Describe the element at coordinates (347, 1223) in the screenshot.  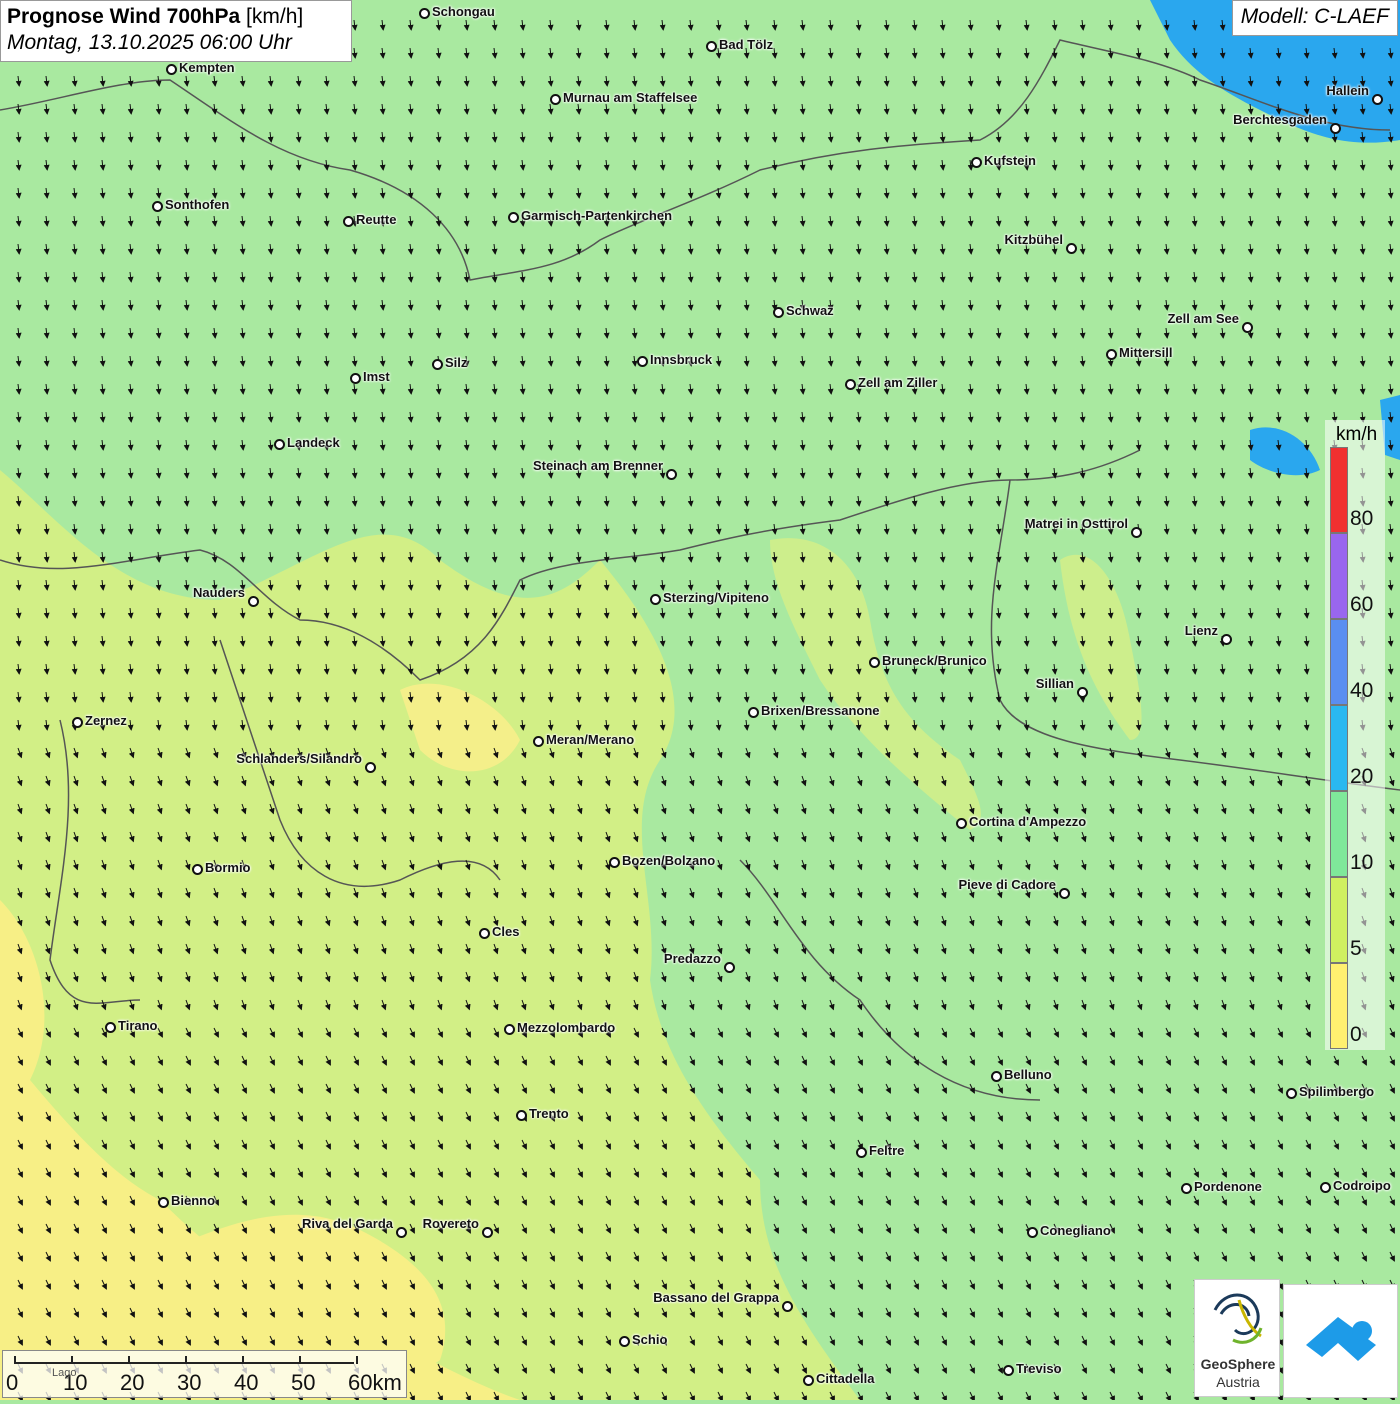
I see `city-label: Riva del Garda` at that location.